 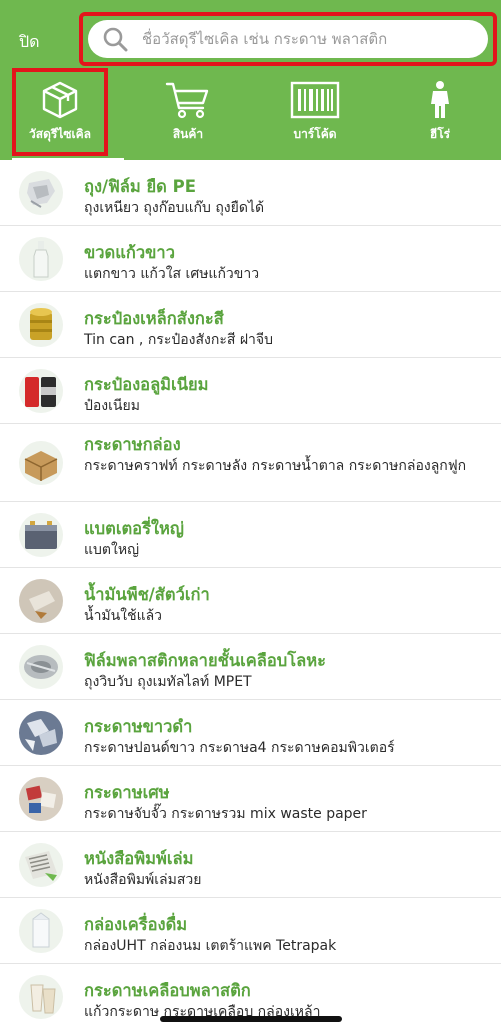 What do you see at coordinates (250, 113) in the screenshot?
I see `category-tabs: วัสดุรีไซเคิล สินค้า บาร์โค้ด ฮีโร่` at bounding box center [250, 113].